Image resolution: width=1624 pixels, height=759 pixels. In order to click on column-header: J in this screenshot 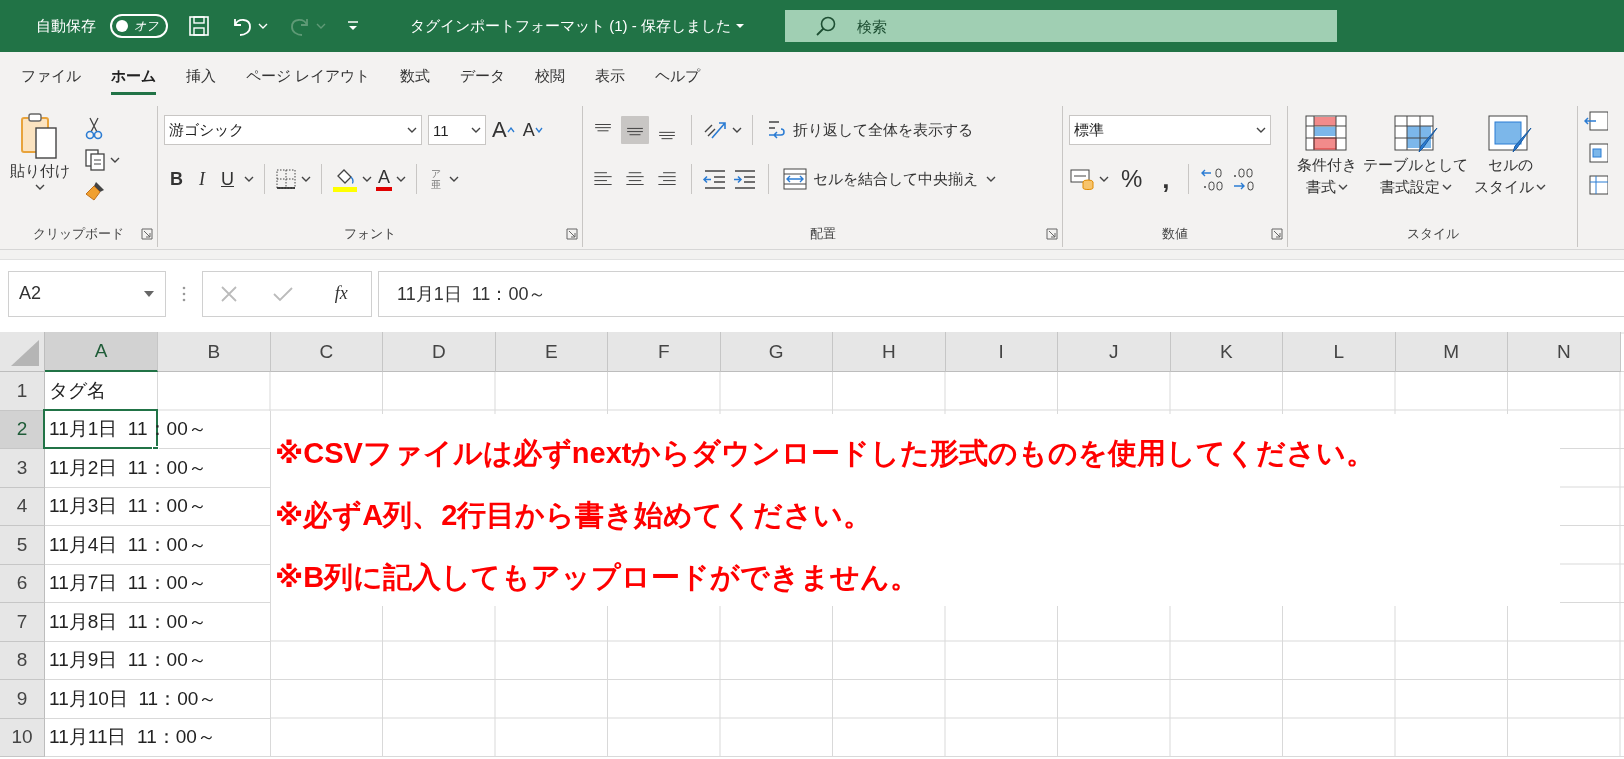, I will do `click(1114, 352)`.